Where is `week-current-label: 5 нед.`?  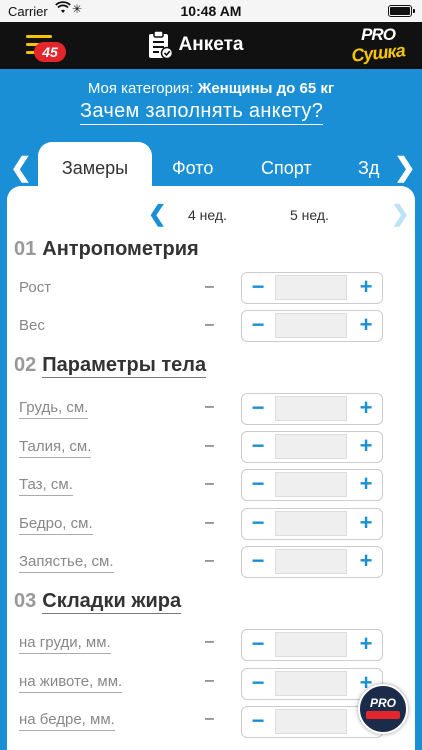 week-current-label: 5 нед. is located at coordinates (309, 215).